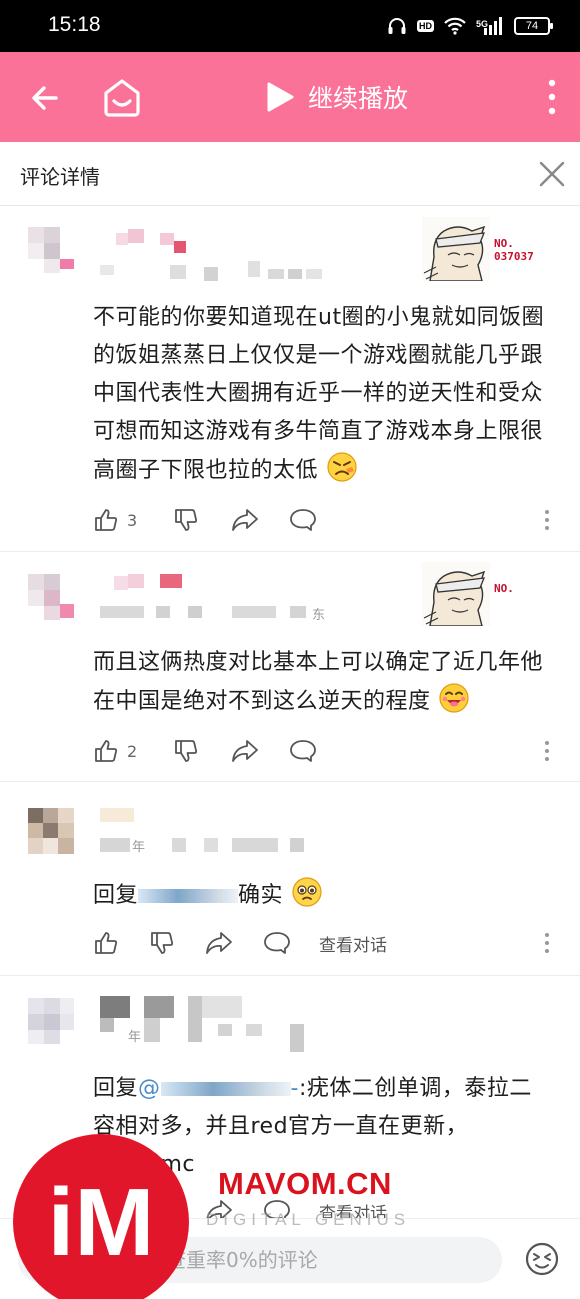 The width and height of the screenshot is (580, 1299). Describe the element at coordinates (514, 250) in the screenshot. I see `fan-badge-number: NO. 037037` at that location.